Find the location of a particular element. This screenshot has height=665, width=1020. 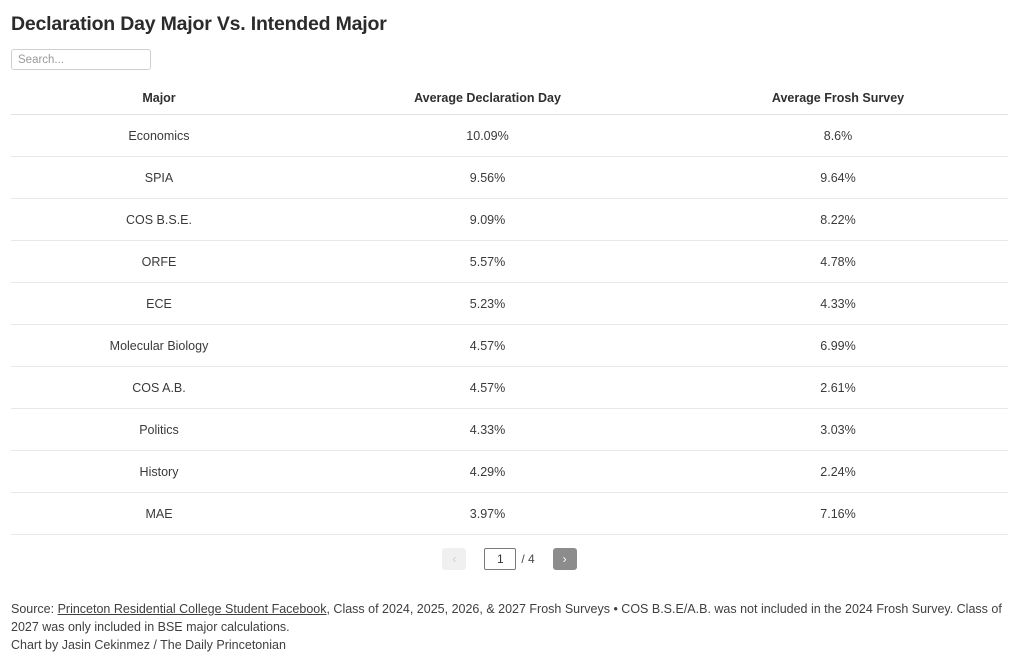

table-row: SPIA 9.56% 9.64% is located at coordinates (509, 177).